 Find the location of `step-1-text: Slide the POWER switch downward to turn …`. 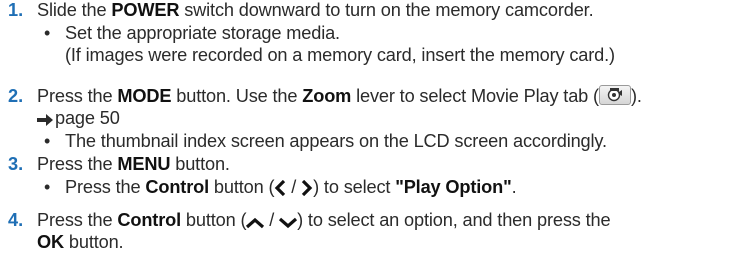

step-1-text: Slide the POWER switch downward to turn … is located at coordinates (315, 10).